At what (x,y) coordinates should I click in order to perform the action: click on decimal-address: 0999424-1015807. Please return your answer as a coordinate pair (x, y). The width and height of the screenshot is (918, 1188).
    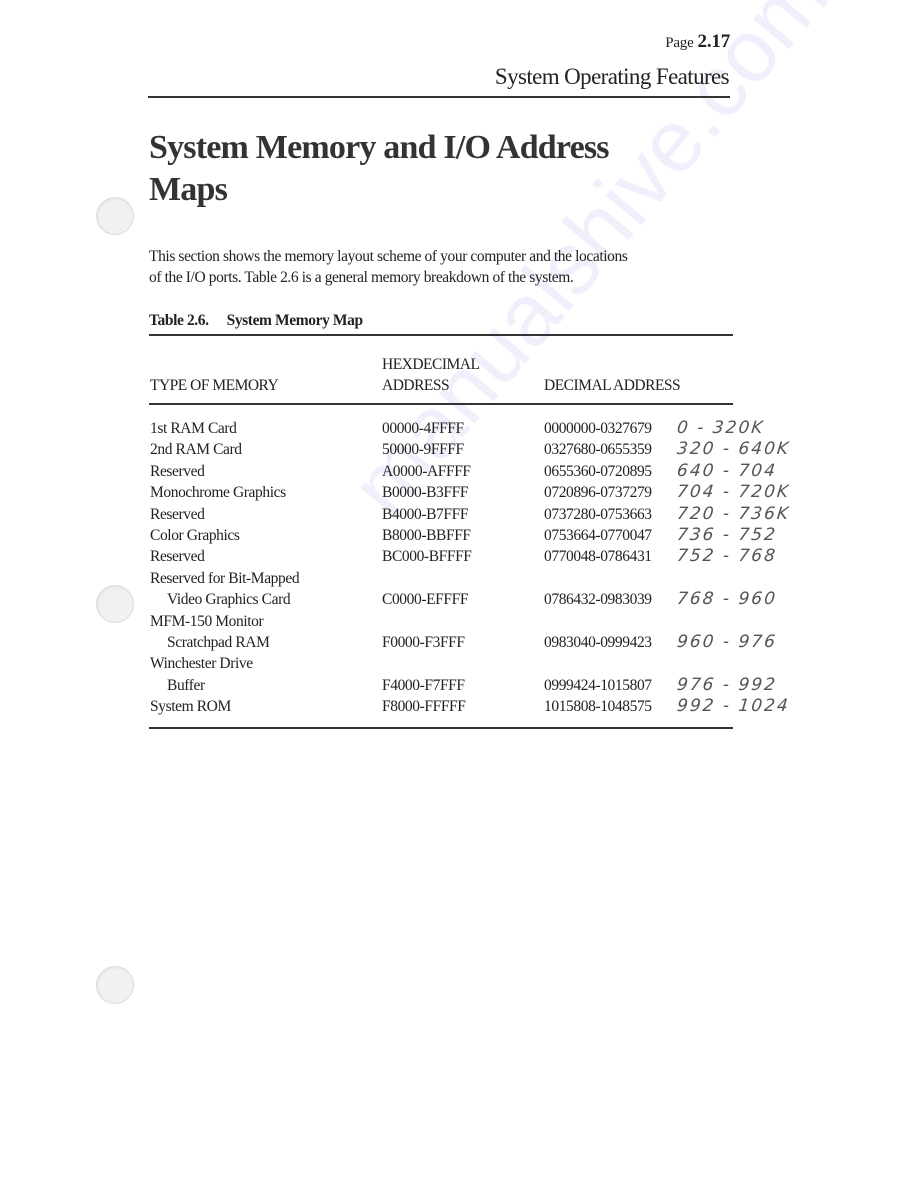
    Looking at the image, I should click on (598, 685).